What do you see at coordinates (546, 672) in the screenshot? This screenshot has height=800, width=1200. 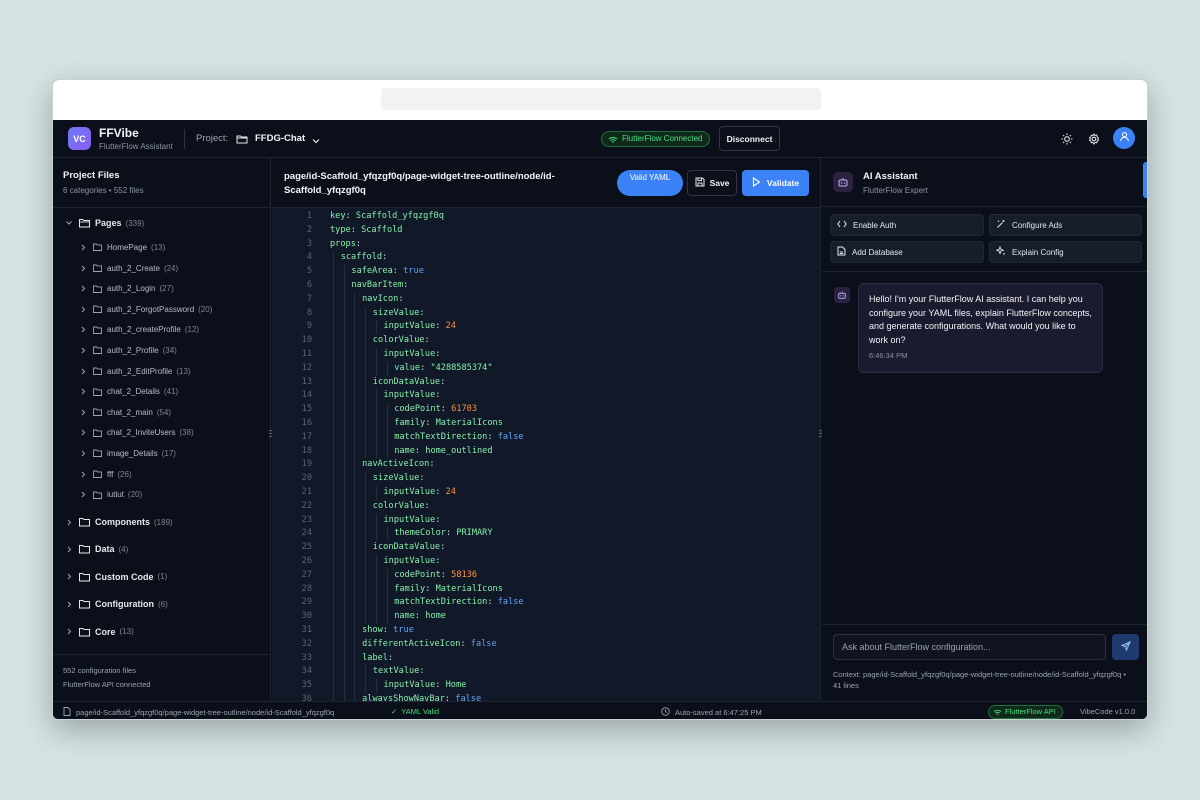 I see `code-line: 34 textValue:` at bounding box center [546, 672].